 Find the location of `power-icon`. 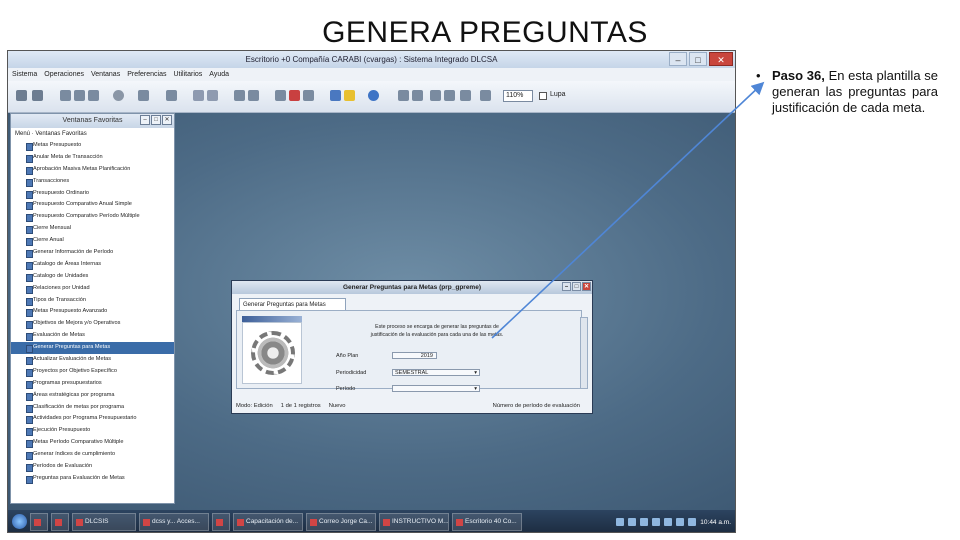

power-icon is located at coordinates (373, 95).